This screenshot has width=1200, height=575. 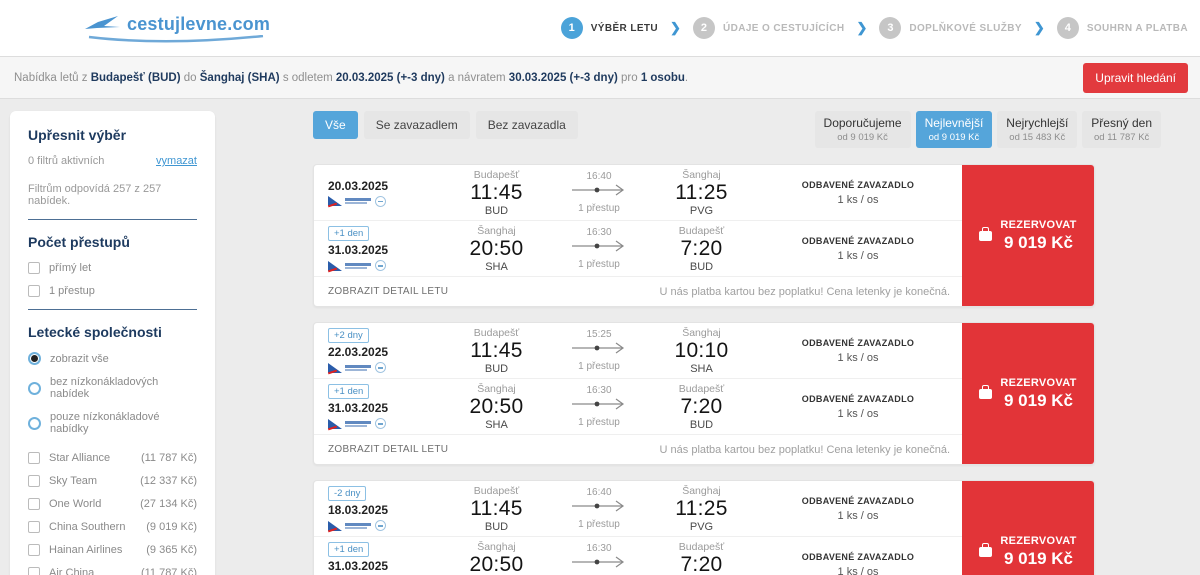 What do you see at coordinates (858, 500) in the screenshot?
I see `baggage-title: ODBAVENÉ ZAVAZADLO` at bounding box center [858, 500].